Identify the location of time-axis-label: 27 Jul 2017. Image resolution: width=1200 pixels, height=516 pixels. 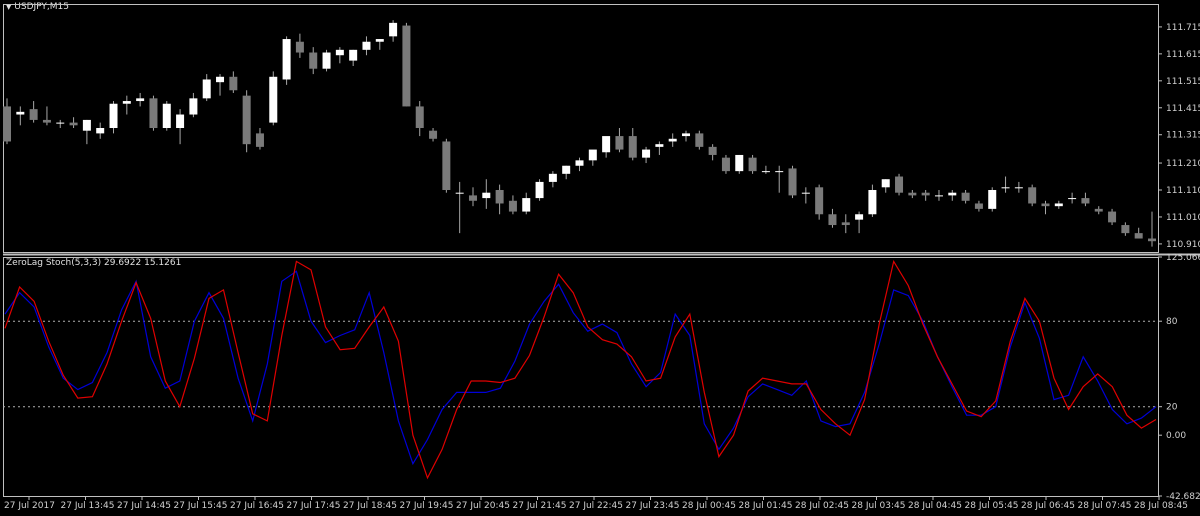
(29, 506).